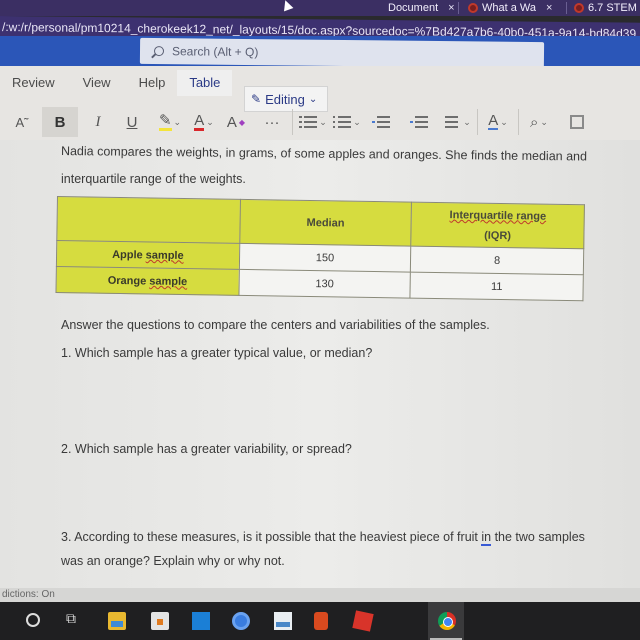 The height and width of the screenshot is (640, 640). I want to click on apple-iqr-cell: 8, so click(497, 260).